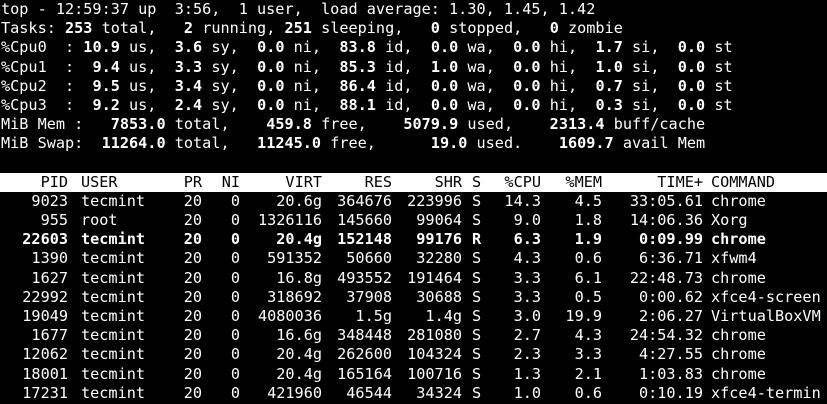 This screenshot has width=827, height=404. Describe the element at coordinates (99, 220) in the screenshot. I see `cell-user: root` at that location.